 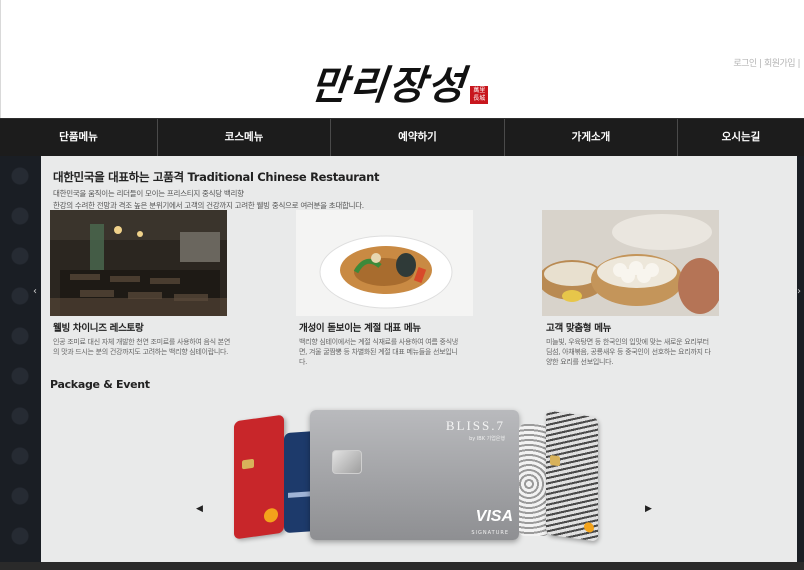 What do you see at coordinates (591, 138) in the screenshot?
I see `nav-item-about: 가게소개` at bounding box center [591, 138].